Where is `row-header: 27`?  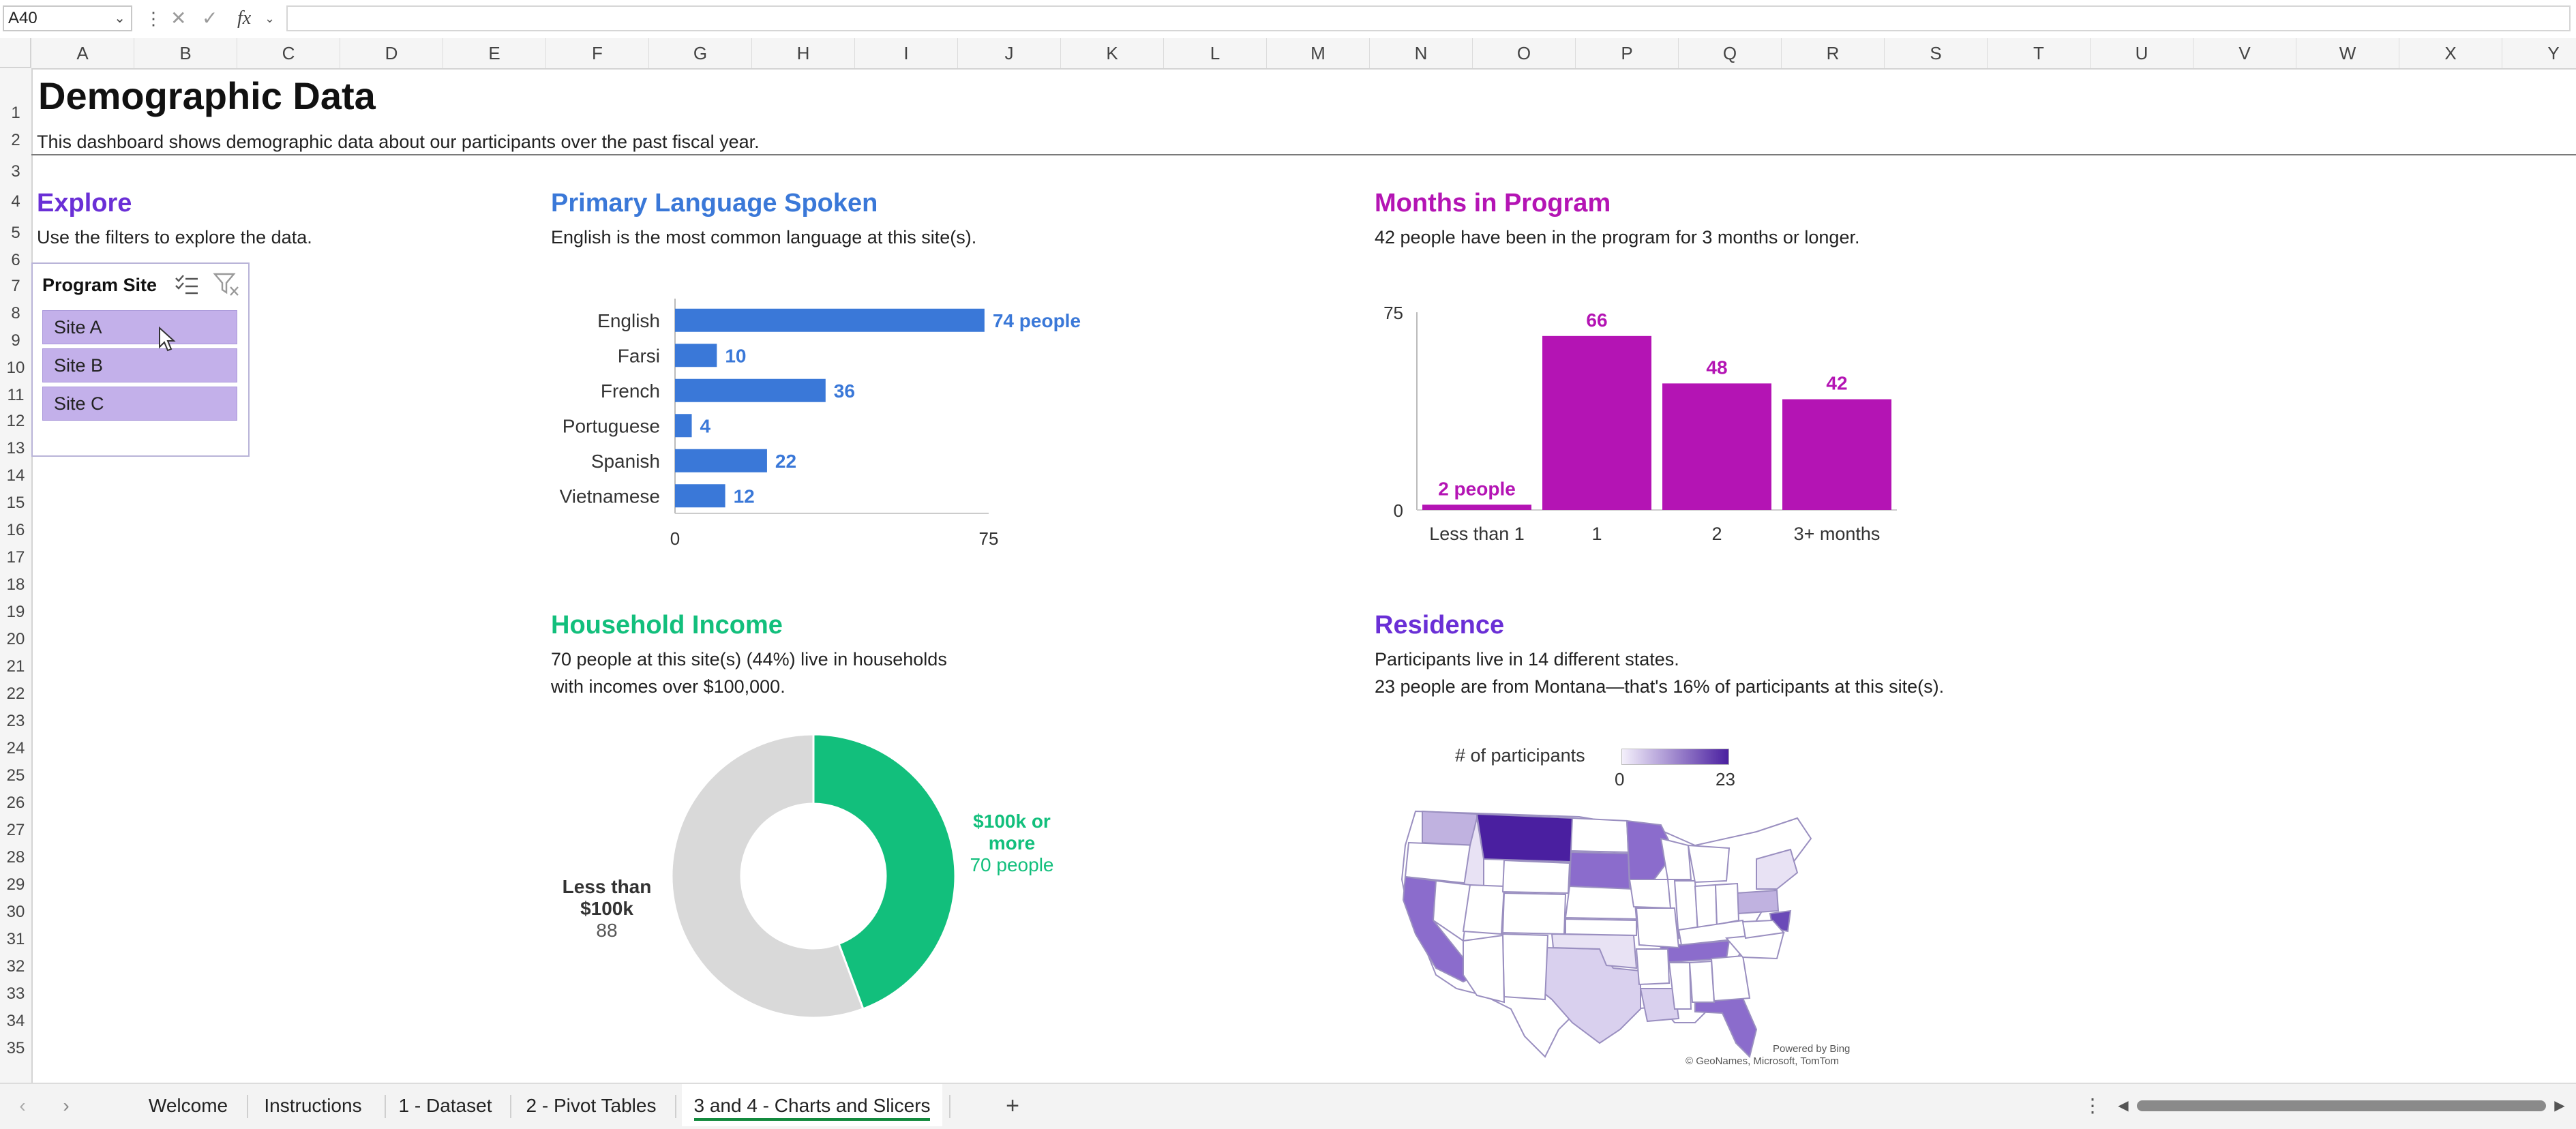
row-header: 27 is located at coordinates (15, 831).